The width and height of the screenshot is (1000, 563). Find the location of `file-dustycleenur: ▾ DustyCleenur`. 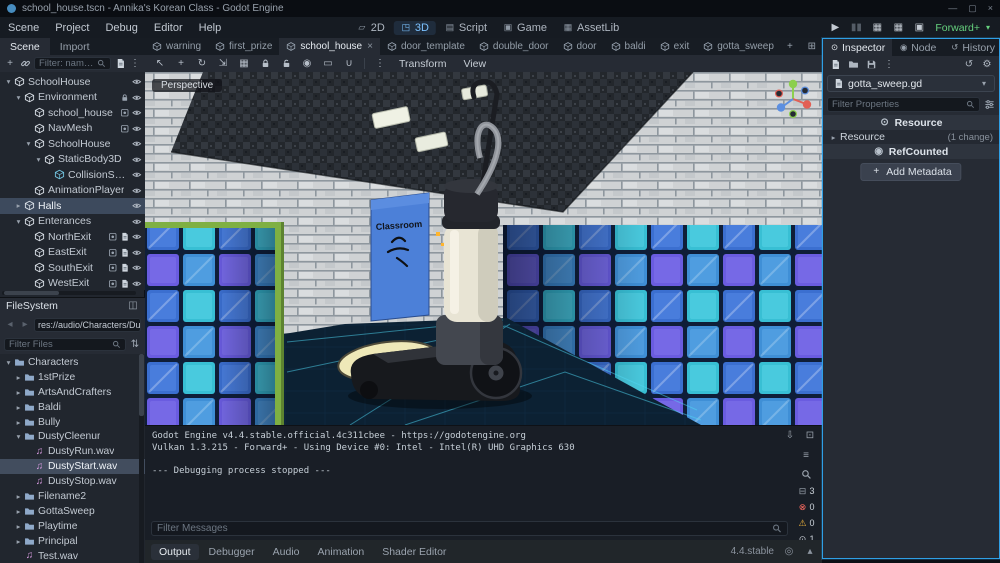

file-dustycleenur: ▾ DustyCleenur is located at coordinates (72, 436).